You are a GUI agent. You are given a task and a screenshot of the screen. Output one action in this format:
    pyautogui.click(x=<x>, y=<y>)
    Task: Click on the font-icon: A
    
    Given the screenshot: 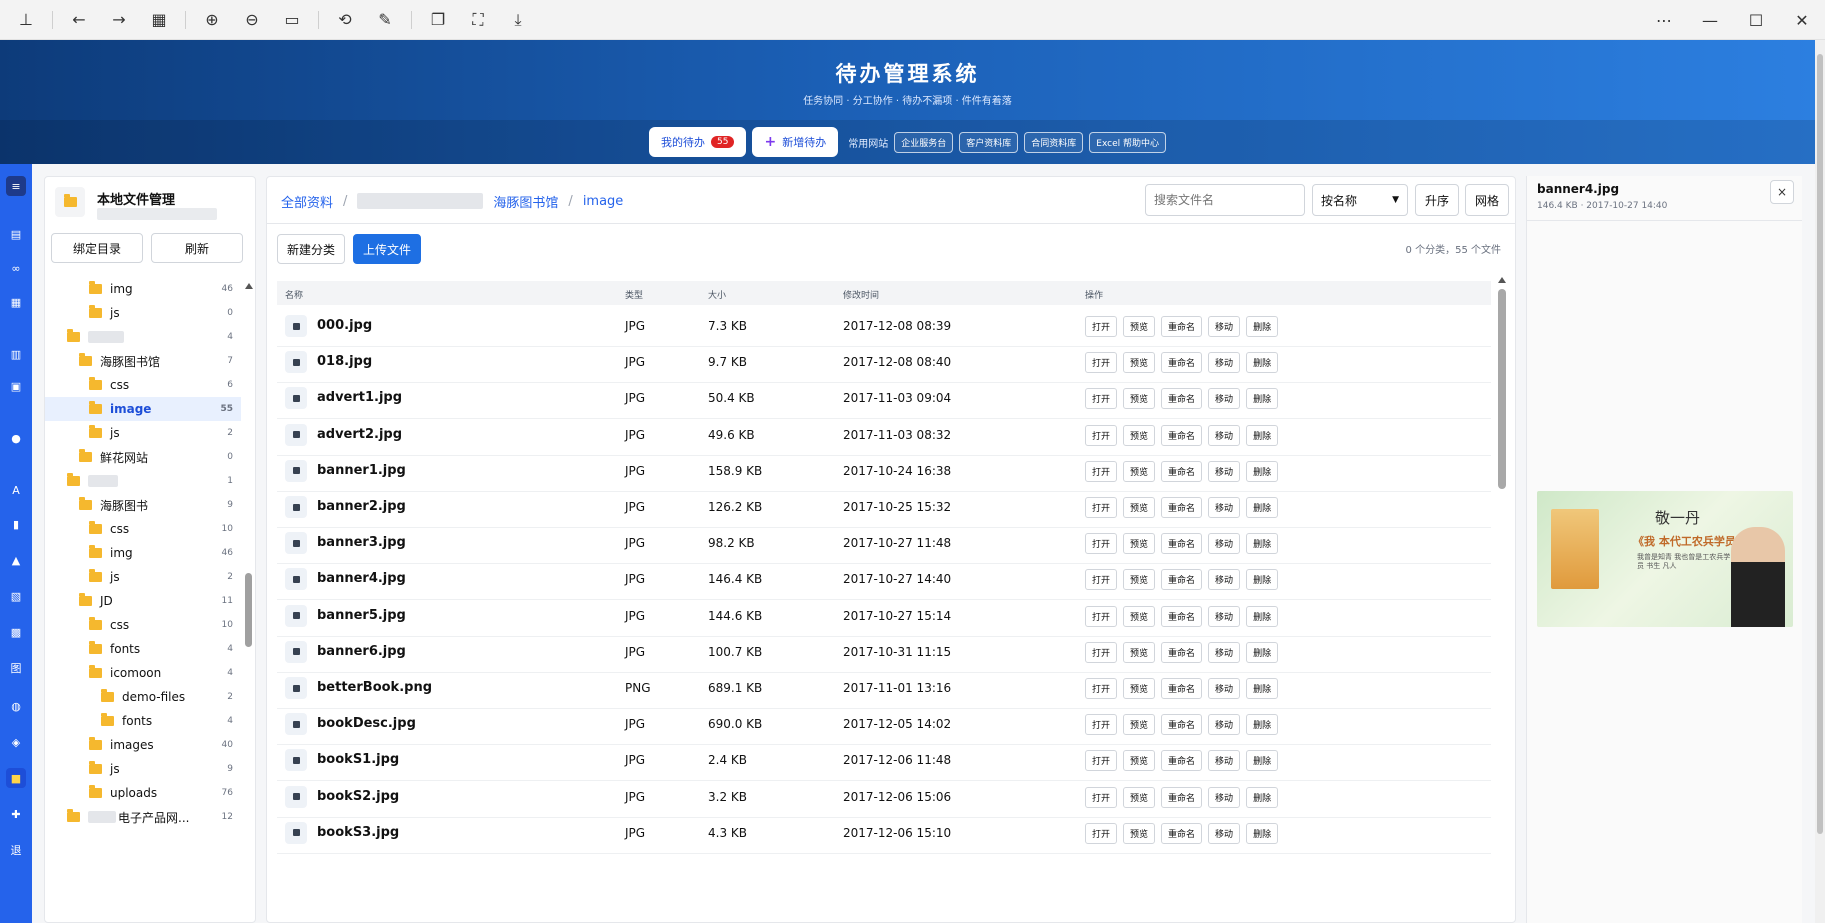 What is the action you would take?
    pyautogui.click(x=16, y=490)
    